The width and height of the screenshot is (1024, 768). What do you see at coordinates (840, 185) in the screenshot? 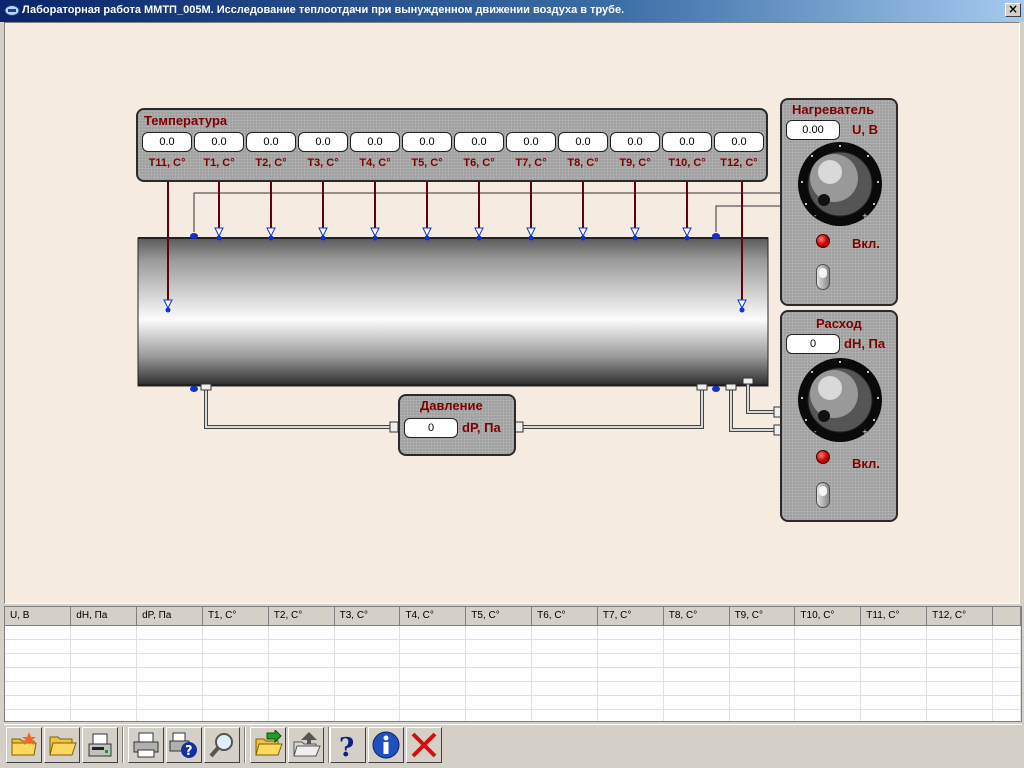
I see `heater-voltage-knob: - +` at bounding box center [840, 185].